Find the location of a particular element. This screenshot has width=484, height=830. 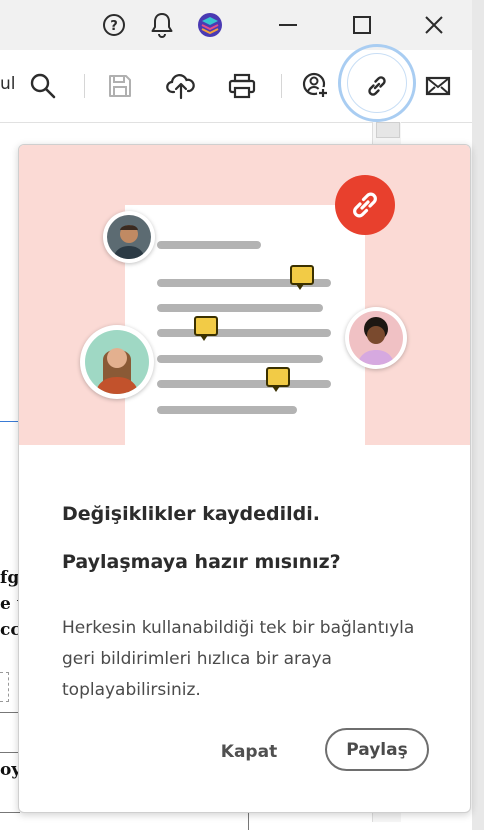

doc-vertical-rule is located at coordinates (248, 820).